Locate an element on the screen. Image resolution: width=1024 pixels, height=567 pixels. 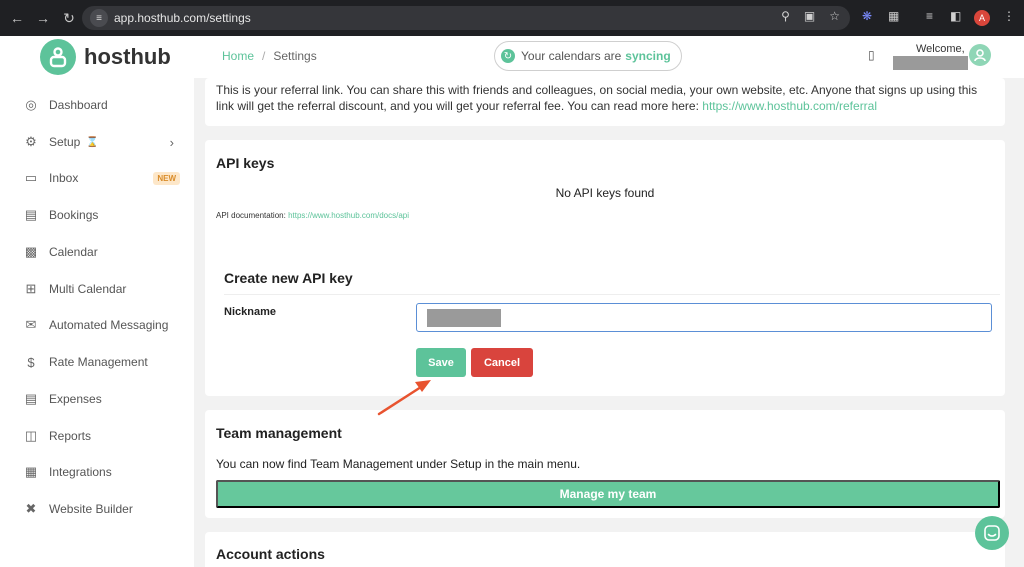
sidebar-item-website-builder: ✖ Website Builder is located at coordinates (102, 509).